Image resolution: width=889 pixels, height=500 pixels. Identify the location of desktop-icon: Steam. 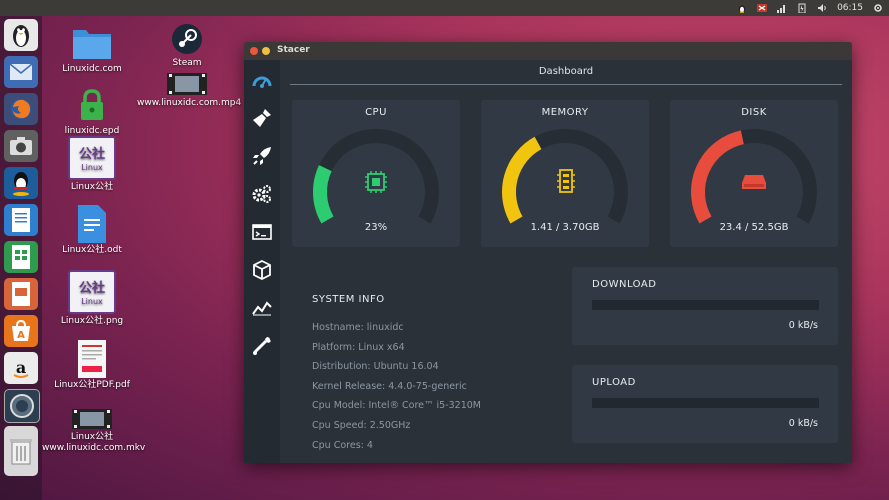
(187, 45).